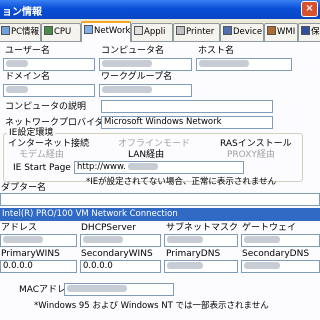  Describe the element at coordinates (242, 32) in the screenshot. I see `tab-device: Device` at that location.